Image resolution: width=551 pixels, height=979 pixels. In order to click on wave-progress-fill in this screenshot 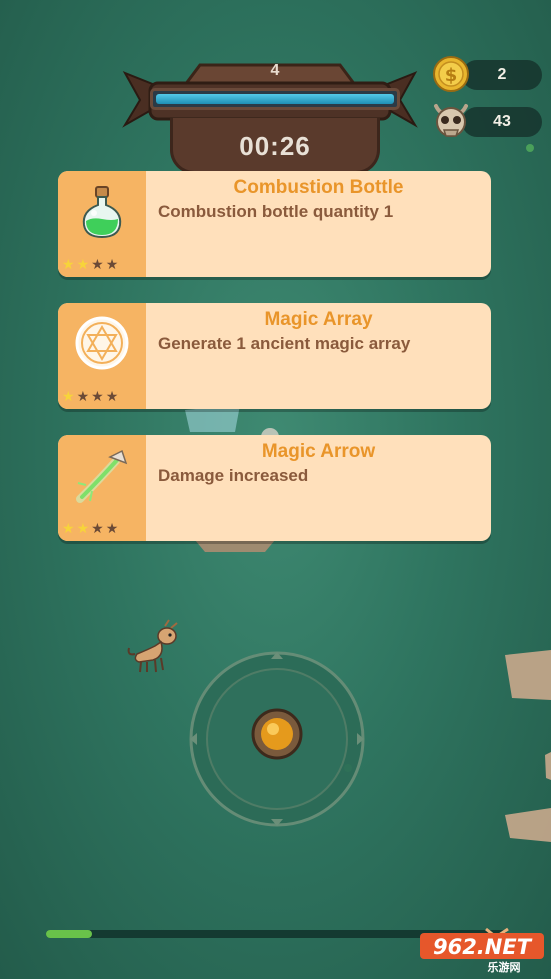, I will do `click(275, 99)`.